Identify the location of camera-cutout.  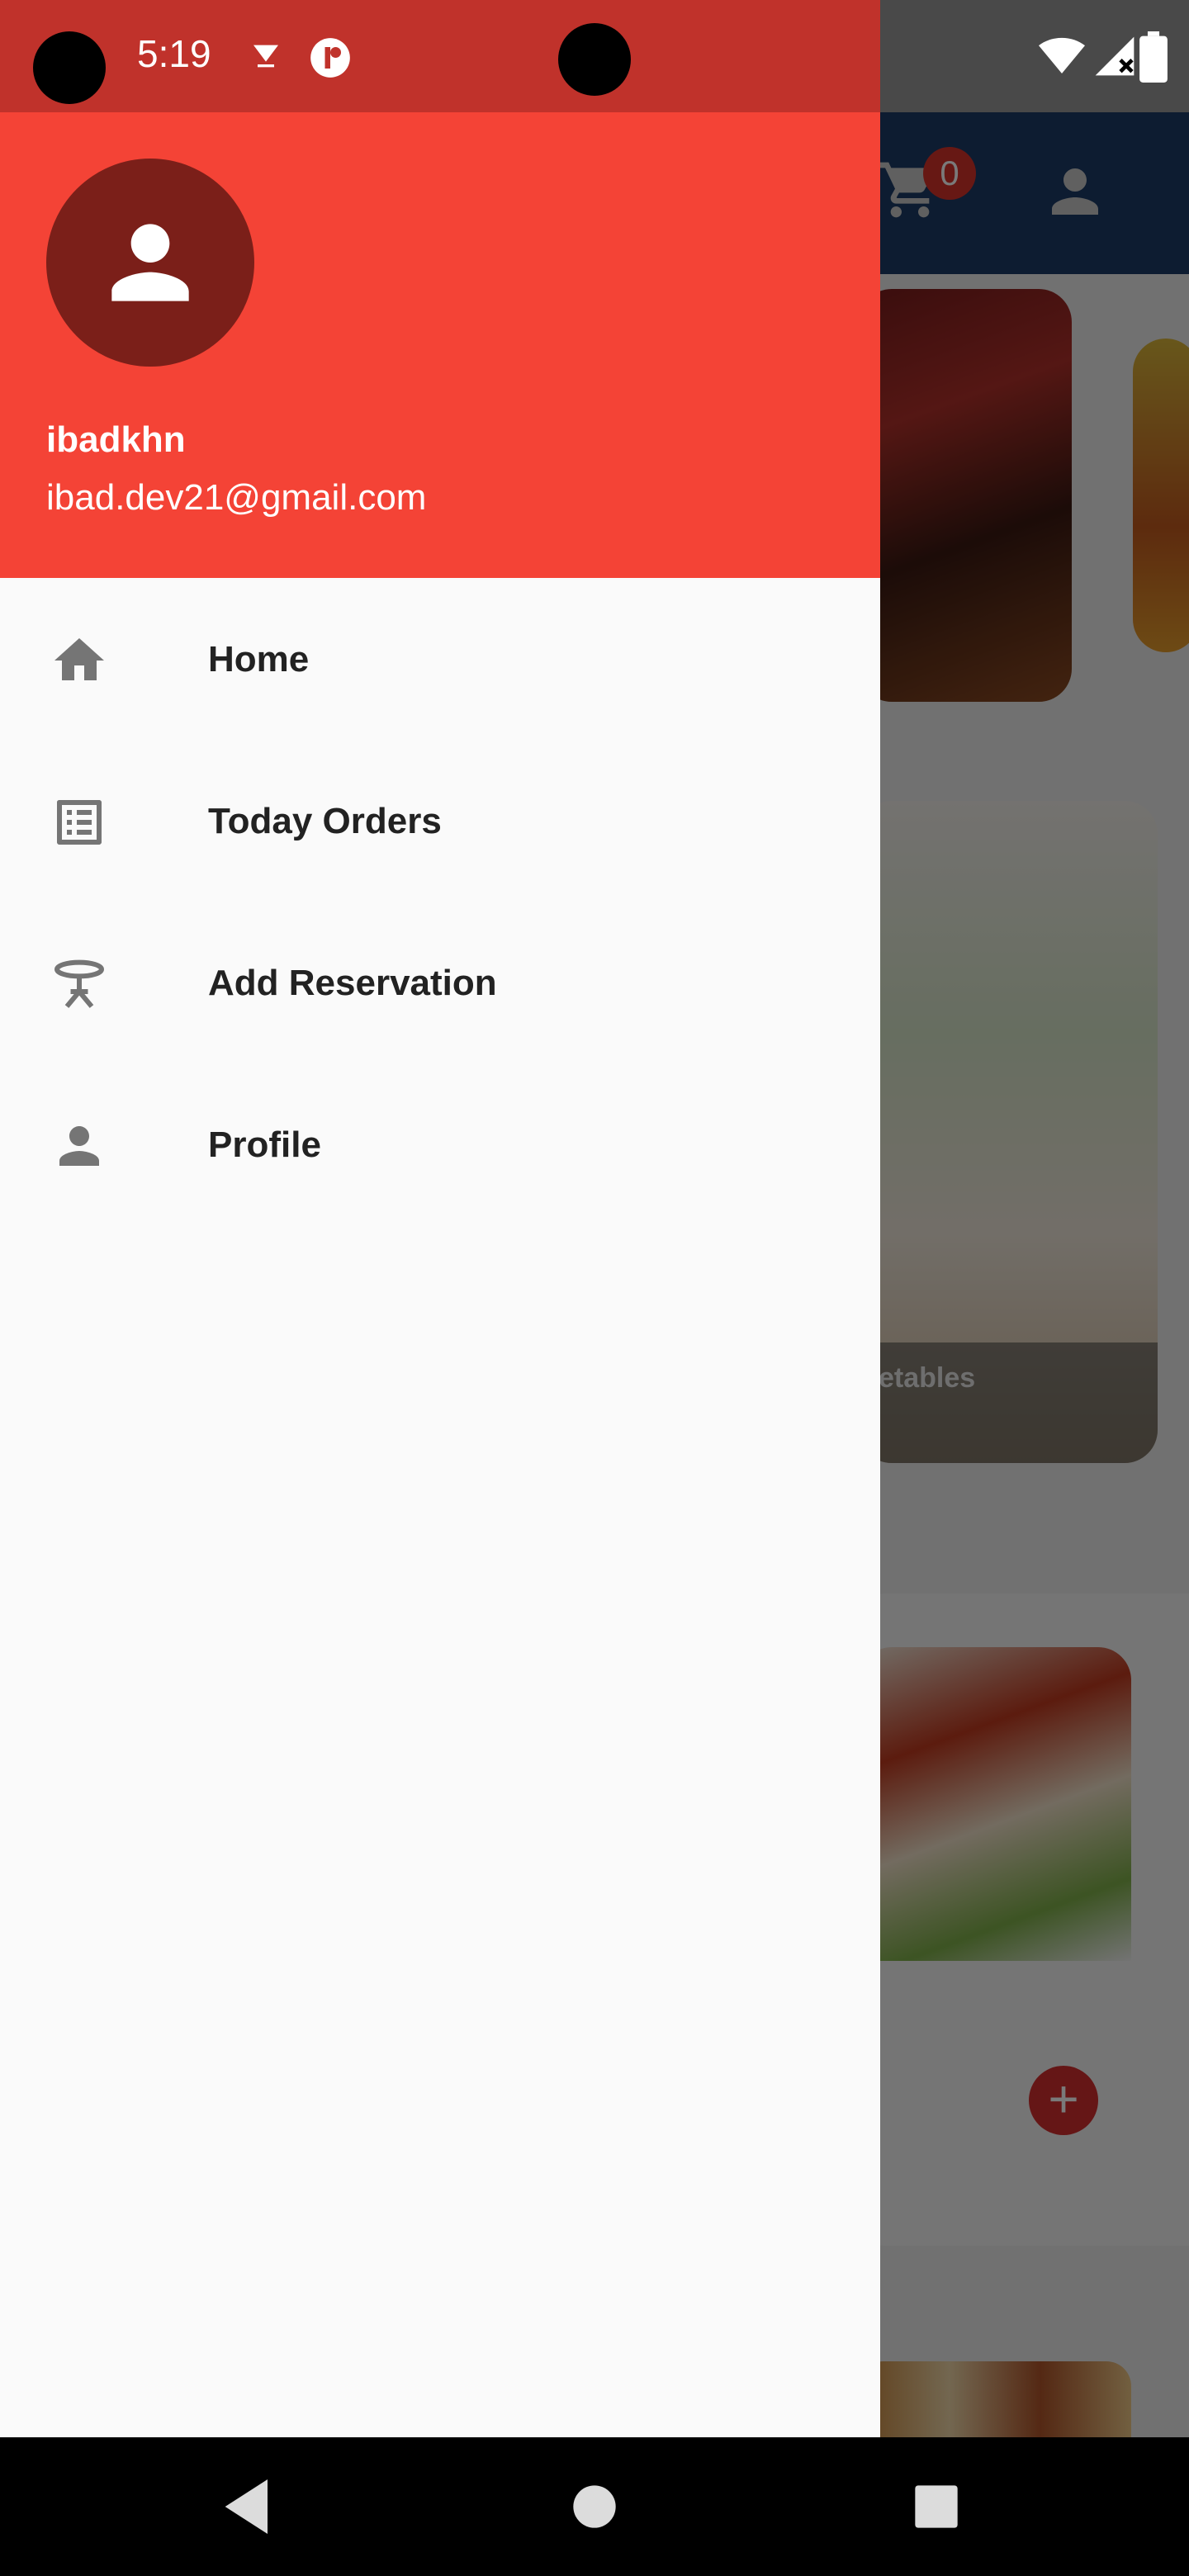
(69, 67).